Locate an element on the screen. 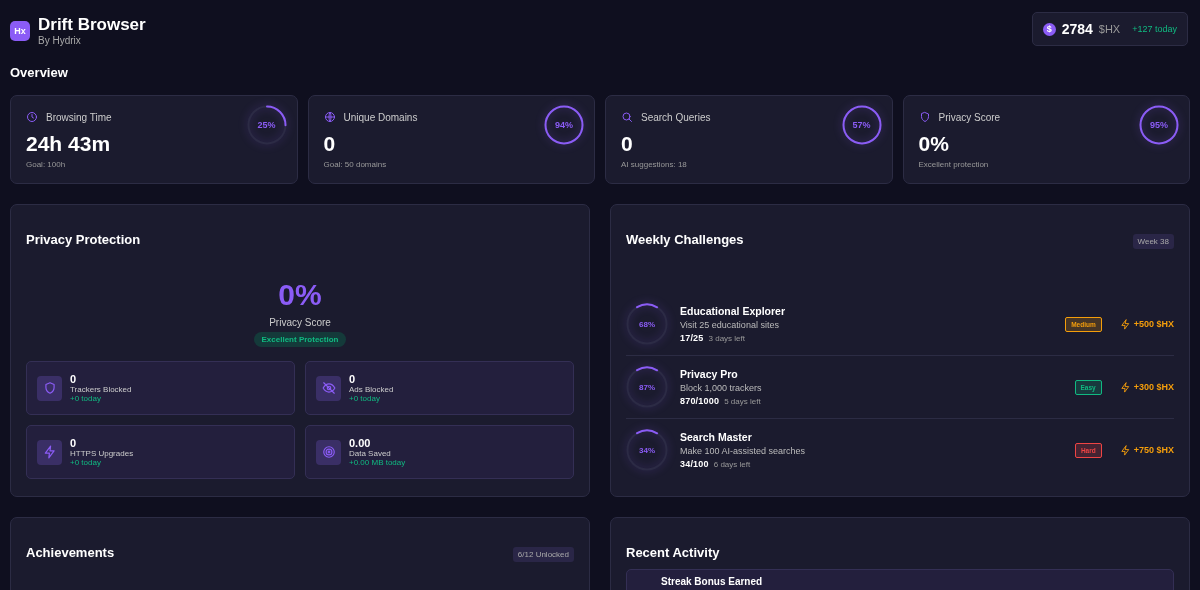 The width and height of the screenshot is (1200, 590). challenge-title: Search Master is located at coordinates (716, 436).